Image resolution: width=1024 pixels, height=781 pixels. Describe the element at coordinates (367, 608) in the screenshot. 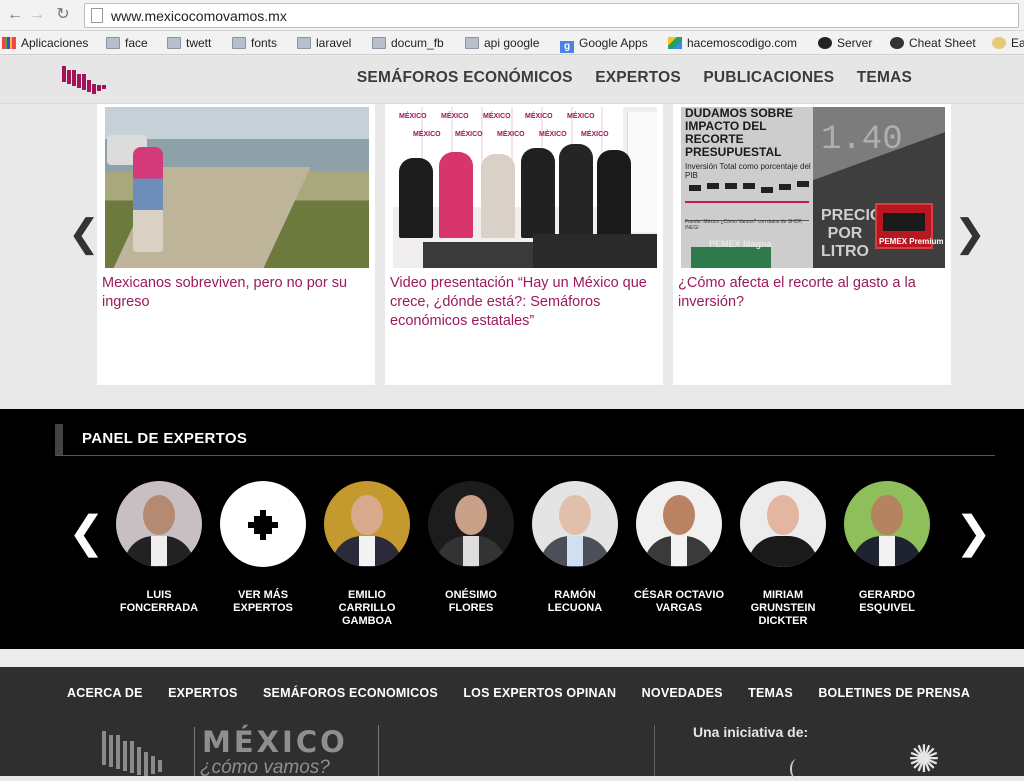

I see `expert-name: EMILIO CARRILLO GAMBOA` at that location.